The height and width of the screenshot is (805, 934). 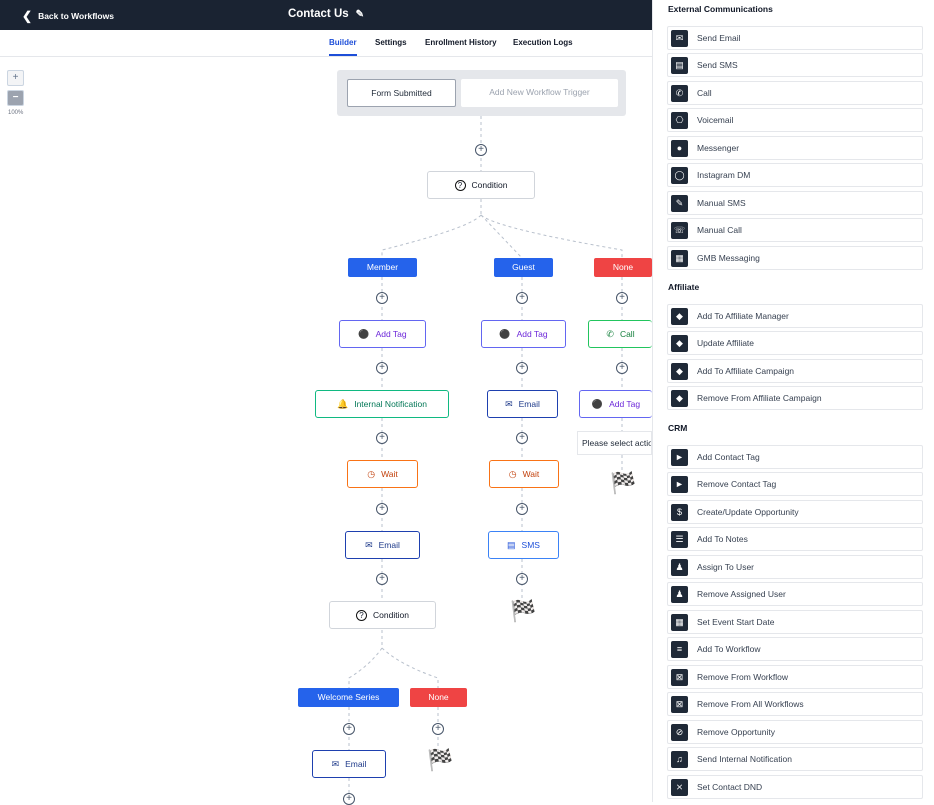 What do you see at coordinates (679, 93) in the screenshot?
I see `phone-icon: ✆` at bounding box center [679, 93].